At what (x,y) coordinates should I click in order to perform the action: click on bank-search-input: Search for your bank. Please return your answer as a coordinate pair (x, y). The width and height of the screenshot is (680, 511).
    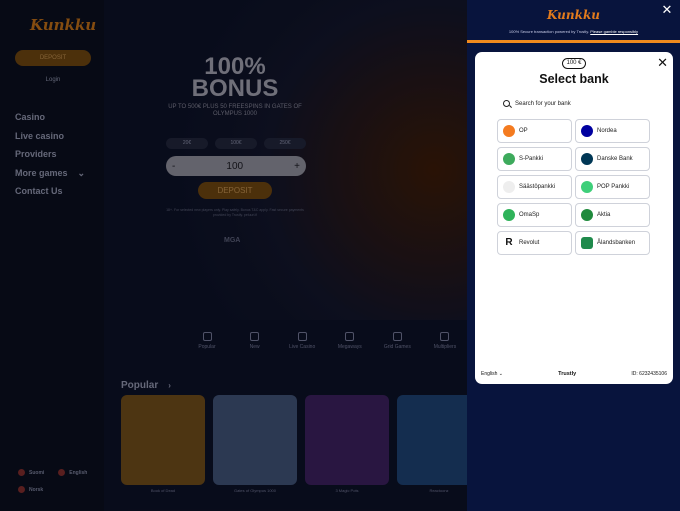
    Looking at the image, I should click on (537, 103).